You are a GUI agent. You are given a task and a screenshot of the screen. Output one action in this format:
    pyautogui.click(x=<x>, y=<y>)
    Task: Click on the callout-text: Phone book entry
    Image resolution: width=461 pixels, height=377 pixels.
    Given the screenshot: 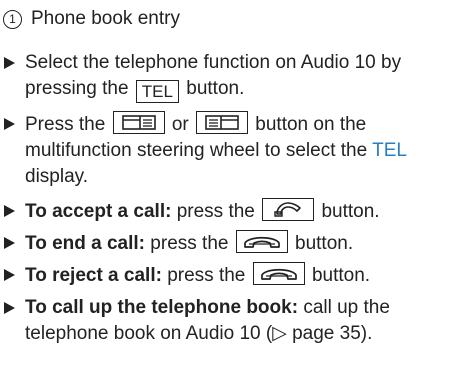 What is the action you would take?
    pyautogui.click(x=105, y=18)
    